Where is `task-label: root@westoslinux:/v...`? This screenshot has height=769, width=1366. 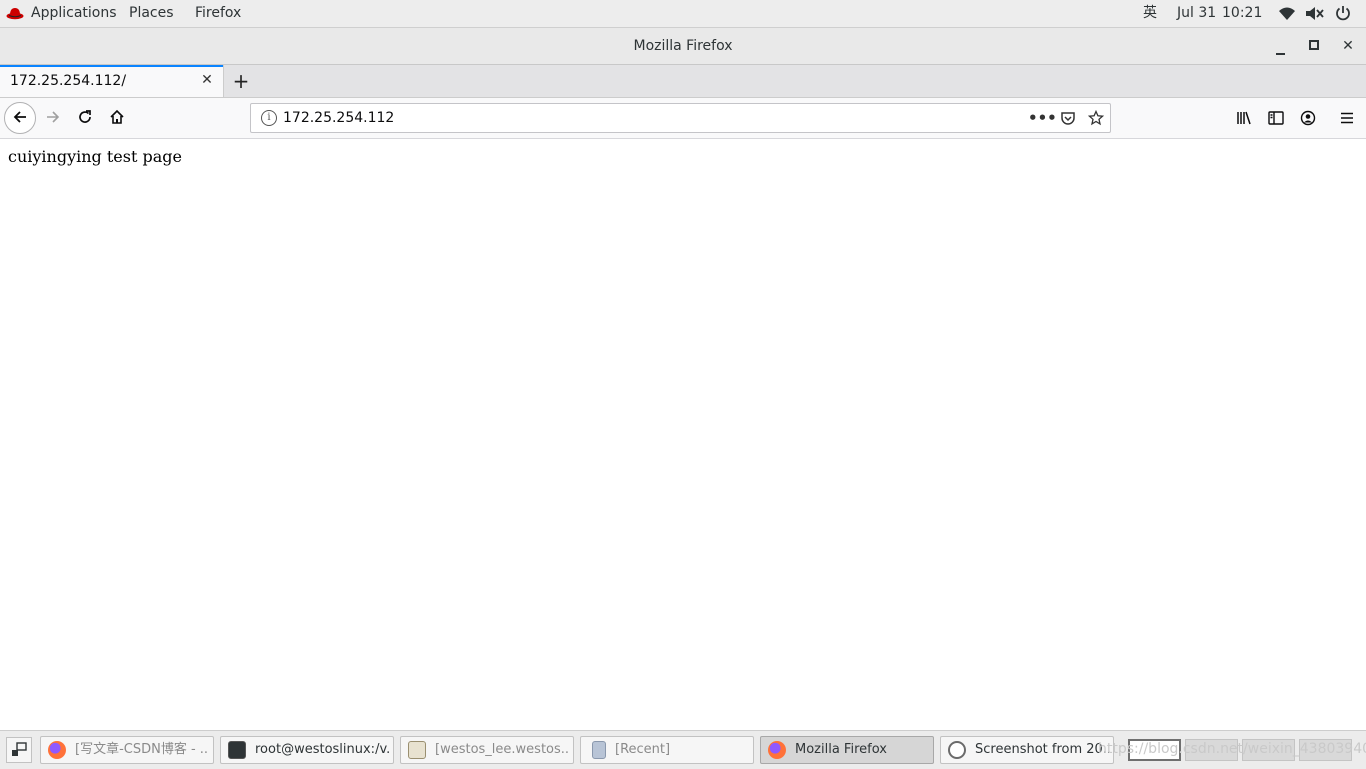
task-label: root@westoslinux:/v... is located at coordinates (322, 749).